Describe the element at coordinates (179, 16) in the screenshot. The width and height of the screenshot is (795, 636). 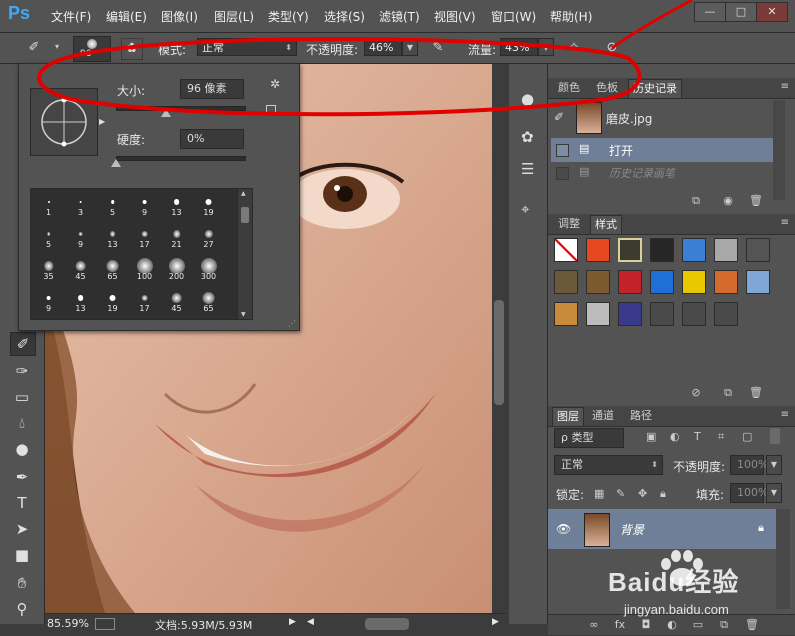
I see `menu-image: 图像(I)` at that location.